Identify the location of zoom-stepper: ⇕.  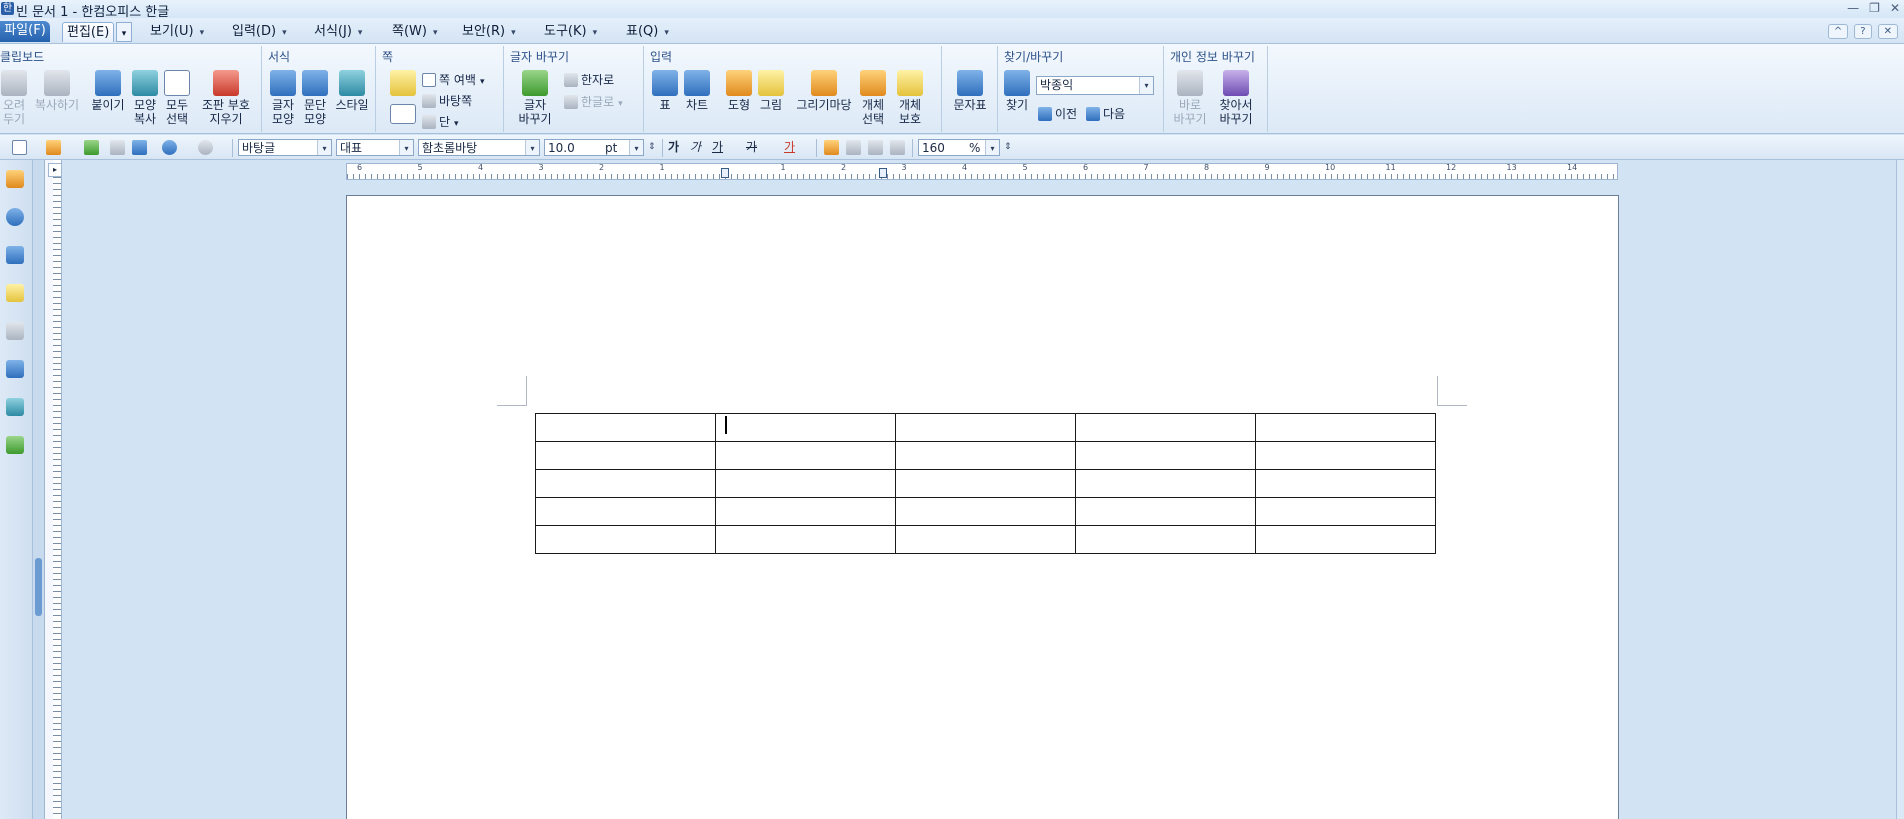
(1008, 147).